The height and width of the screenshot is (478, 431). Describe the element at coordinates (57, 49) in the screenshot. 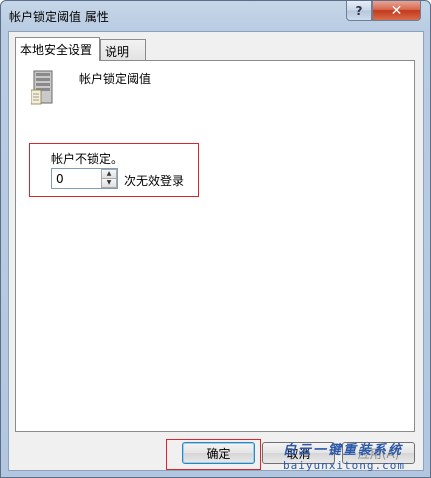

I see `tab-local-security-setting: 本地安全设置` at that location.